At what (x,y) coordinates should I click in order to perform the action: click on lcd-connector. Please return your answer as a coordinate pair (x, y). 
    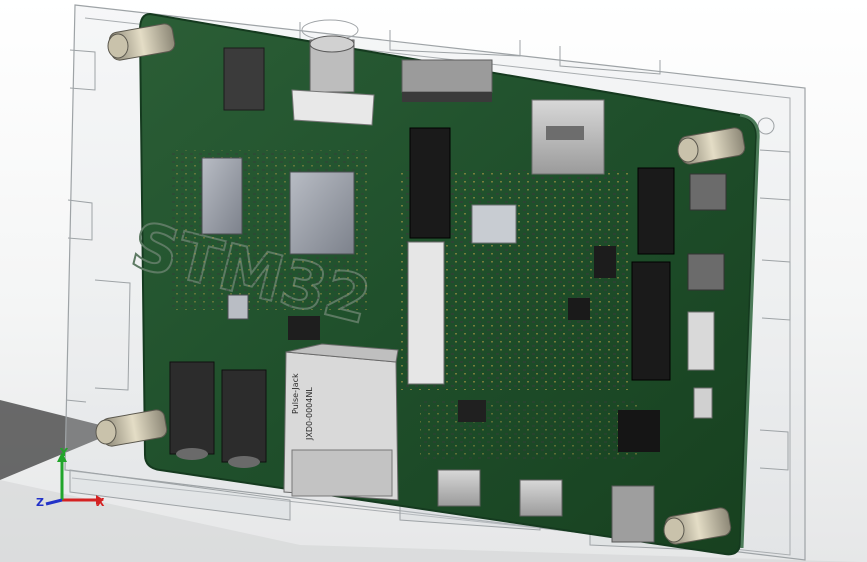
    Looking at the image, I should click on (426, 313).